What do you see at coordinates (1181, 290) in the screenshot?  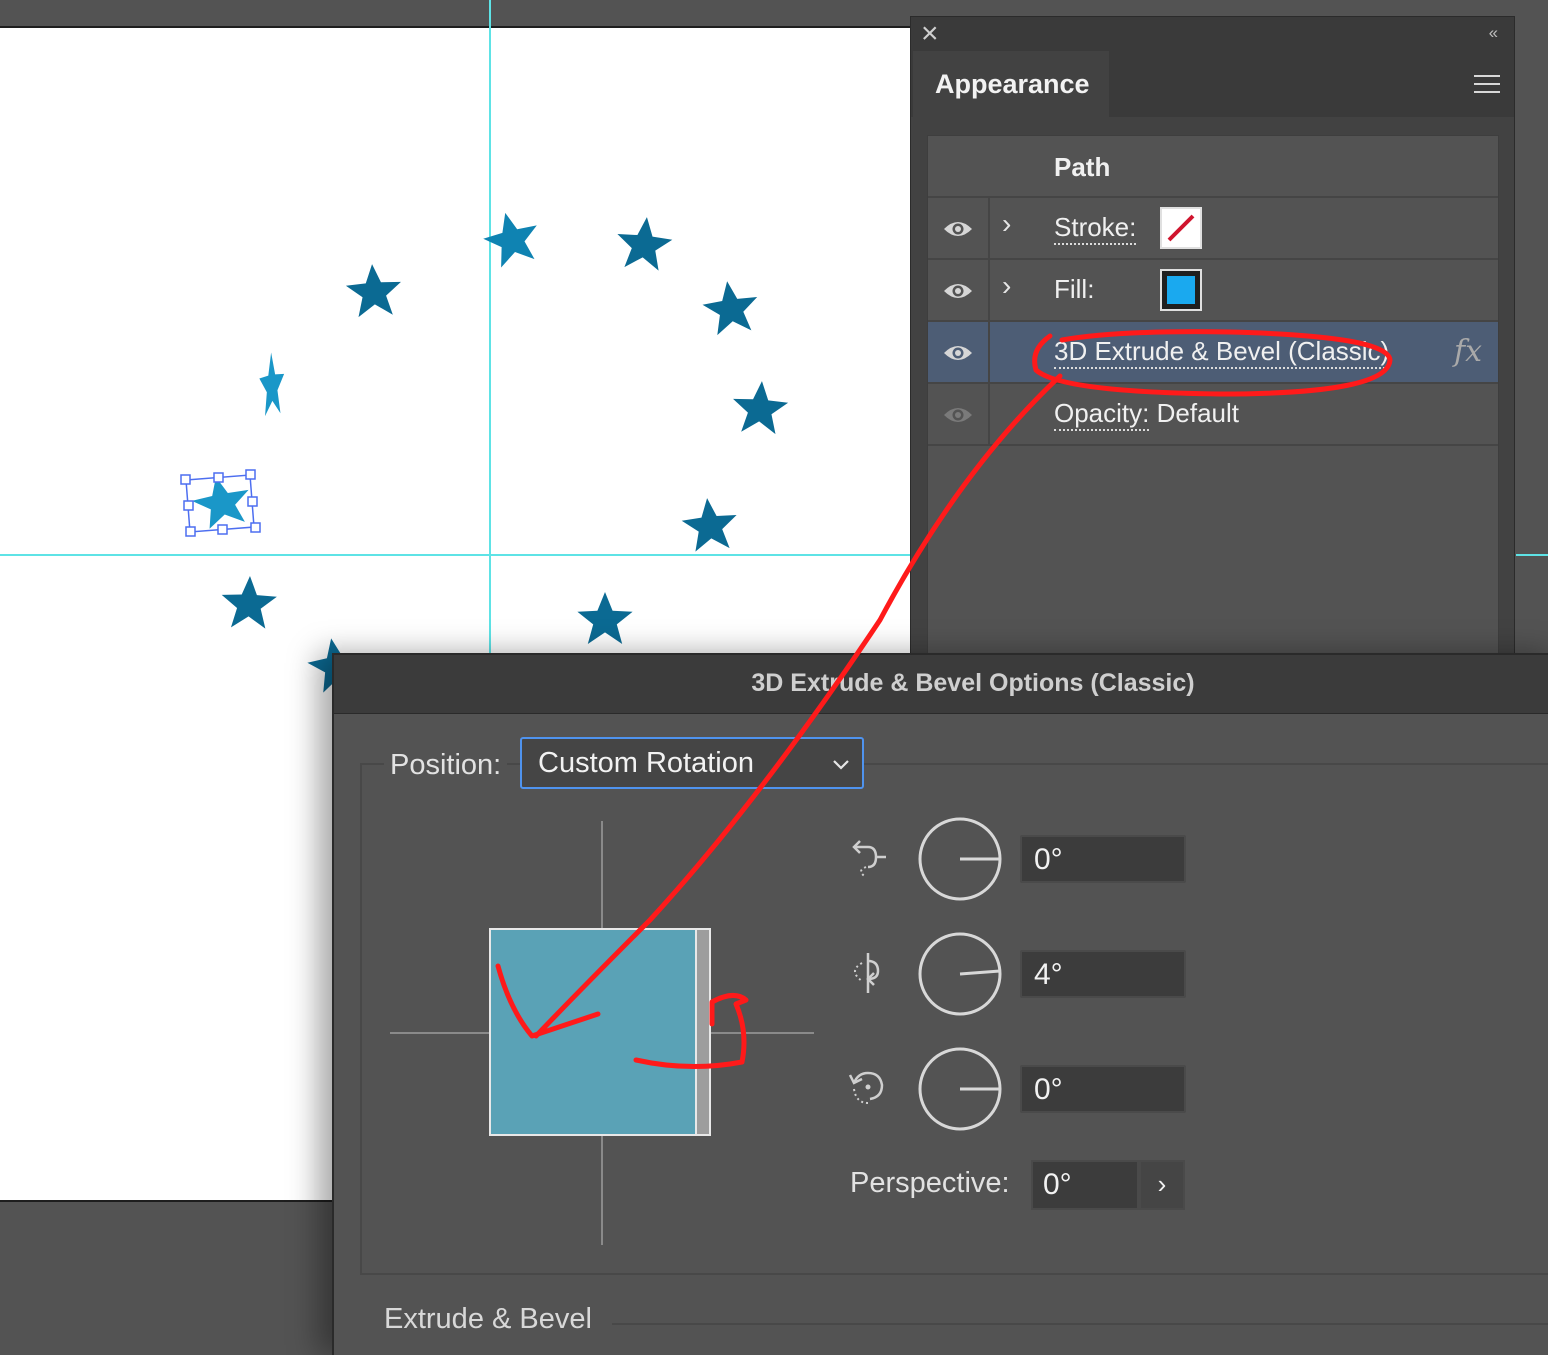 I see `fill-swatch` at bounding box center [1181, 290].